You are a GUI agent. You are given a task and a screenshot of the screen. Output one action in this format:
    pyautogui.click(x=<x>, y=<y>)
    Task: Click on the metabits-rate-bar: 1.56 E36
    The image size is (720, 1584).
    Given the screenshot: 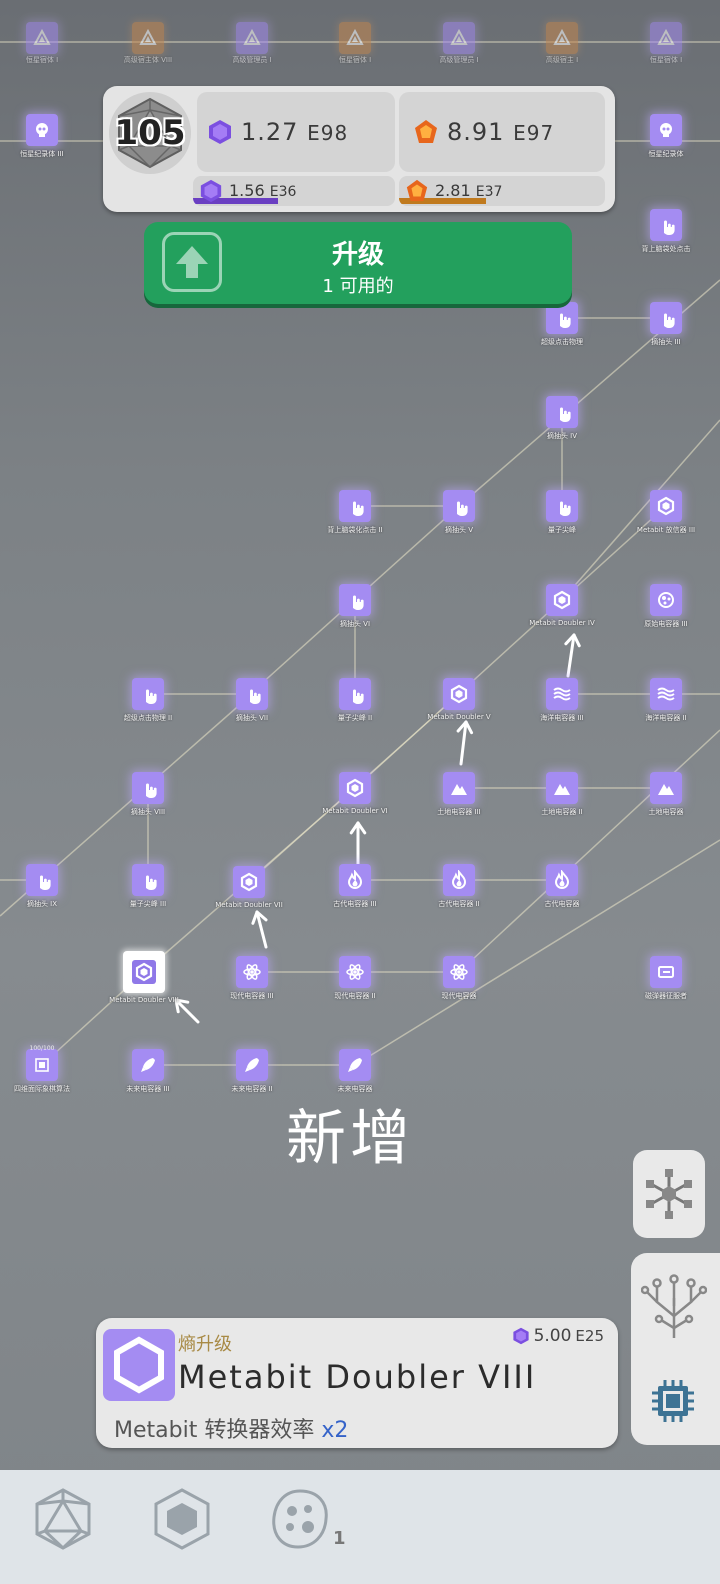 What is the action you would take?
    pyautogui.click(x=294, y=191)
    